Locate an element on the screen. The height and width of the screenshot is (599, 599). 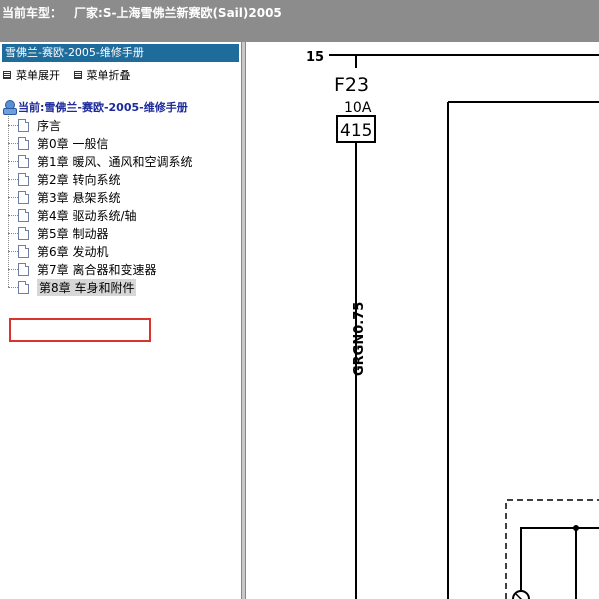
fuse-rating: 10A is located at coordinates (358, 108).